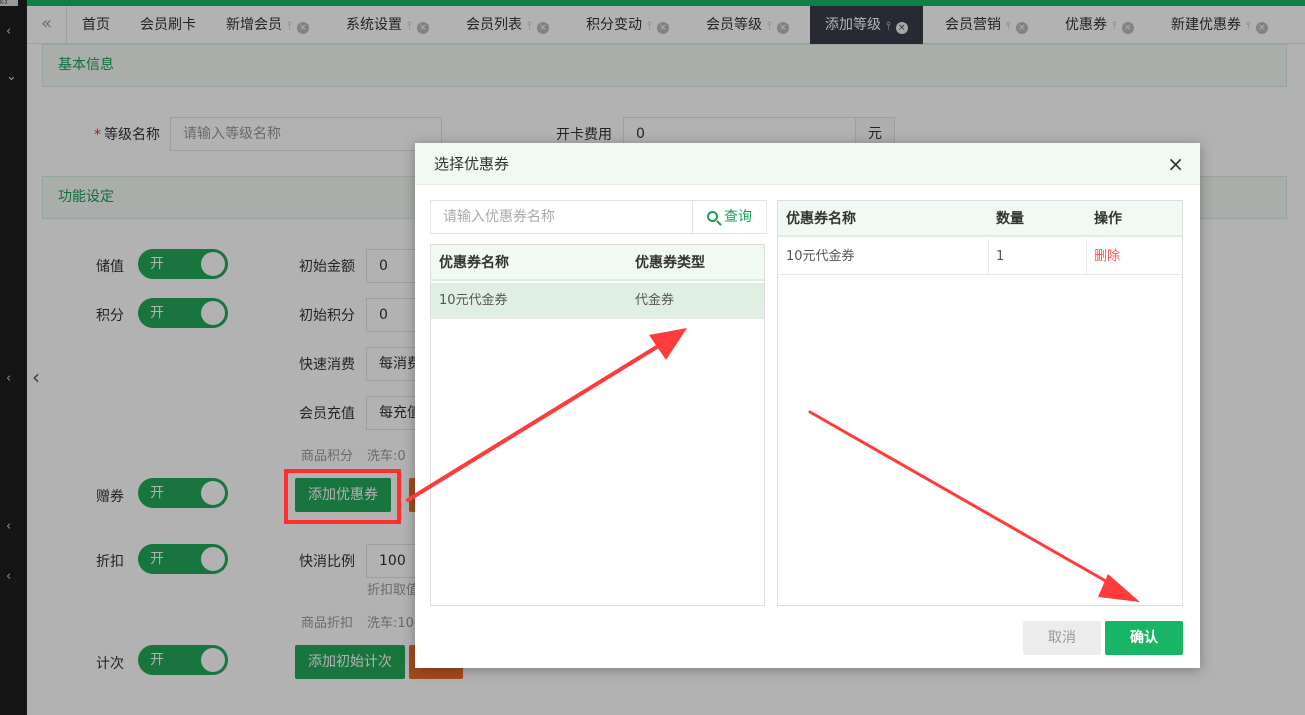  I want to click on coupon-list-panel: 优惠券名称 优惠券类型 10元代金券 代金券, so click(597, 425).